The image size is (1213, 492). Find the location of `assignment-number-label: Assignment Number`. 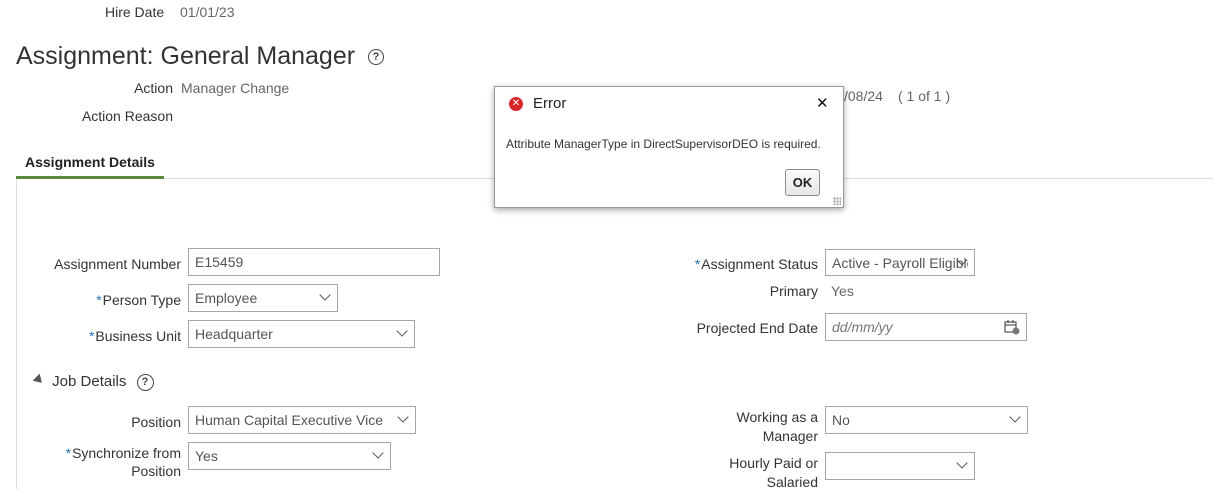

assignment-number-label: Assignment Number is located at coordinates (117, 264).